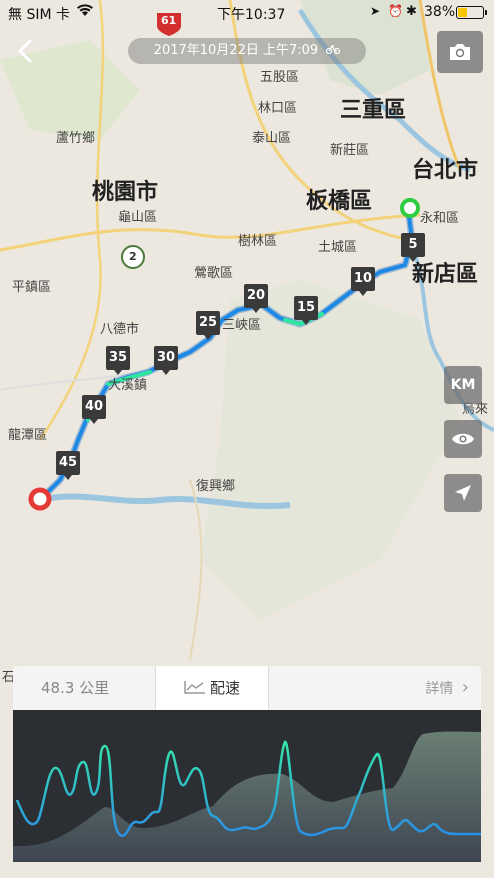 This screenshot has width=494, height=878. Describe the element at coordinates (247, 796) in the screenshot. I see `elevation-area` at that location.